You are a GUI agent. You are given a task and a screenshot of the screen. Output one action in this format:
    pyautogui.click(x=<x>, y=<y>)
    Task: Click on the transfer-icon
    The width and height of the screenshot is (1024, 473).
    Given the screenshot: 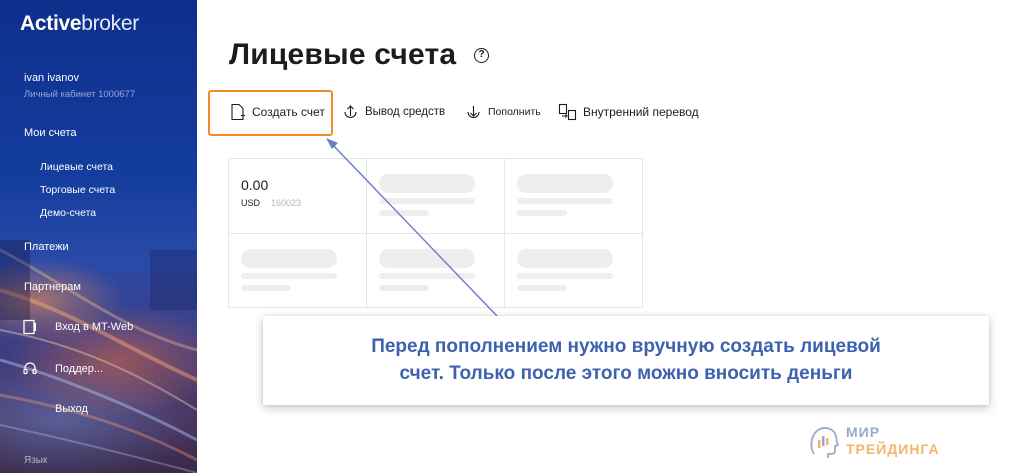 What is the action you would take?
    pyautogui.click(x=567, y=112)
    